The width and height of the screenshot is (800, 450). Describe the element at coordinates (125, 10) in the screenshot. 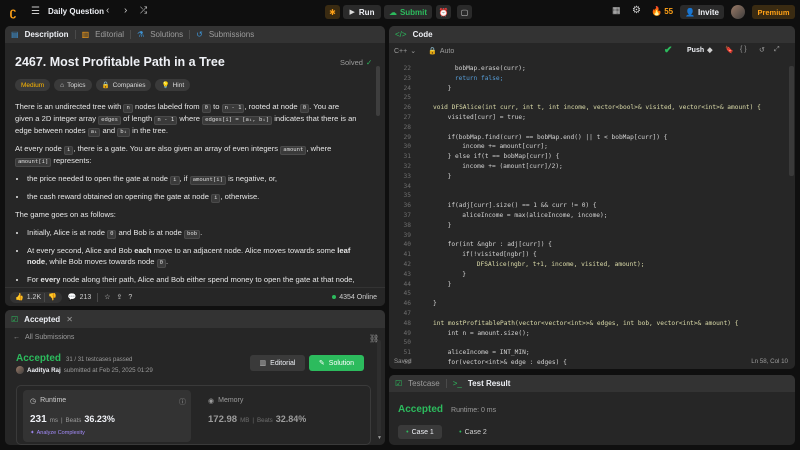

I see `next-problem-icon: ›` at that location.